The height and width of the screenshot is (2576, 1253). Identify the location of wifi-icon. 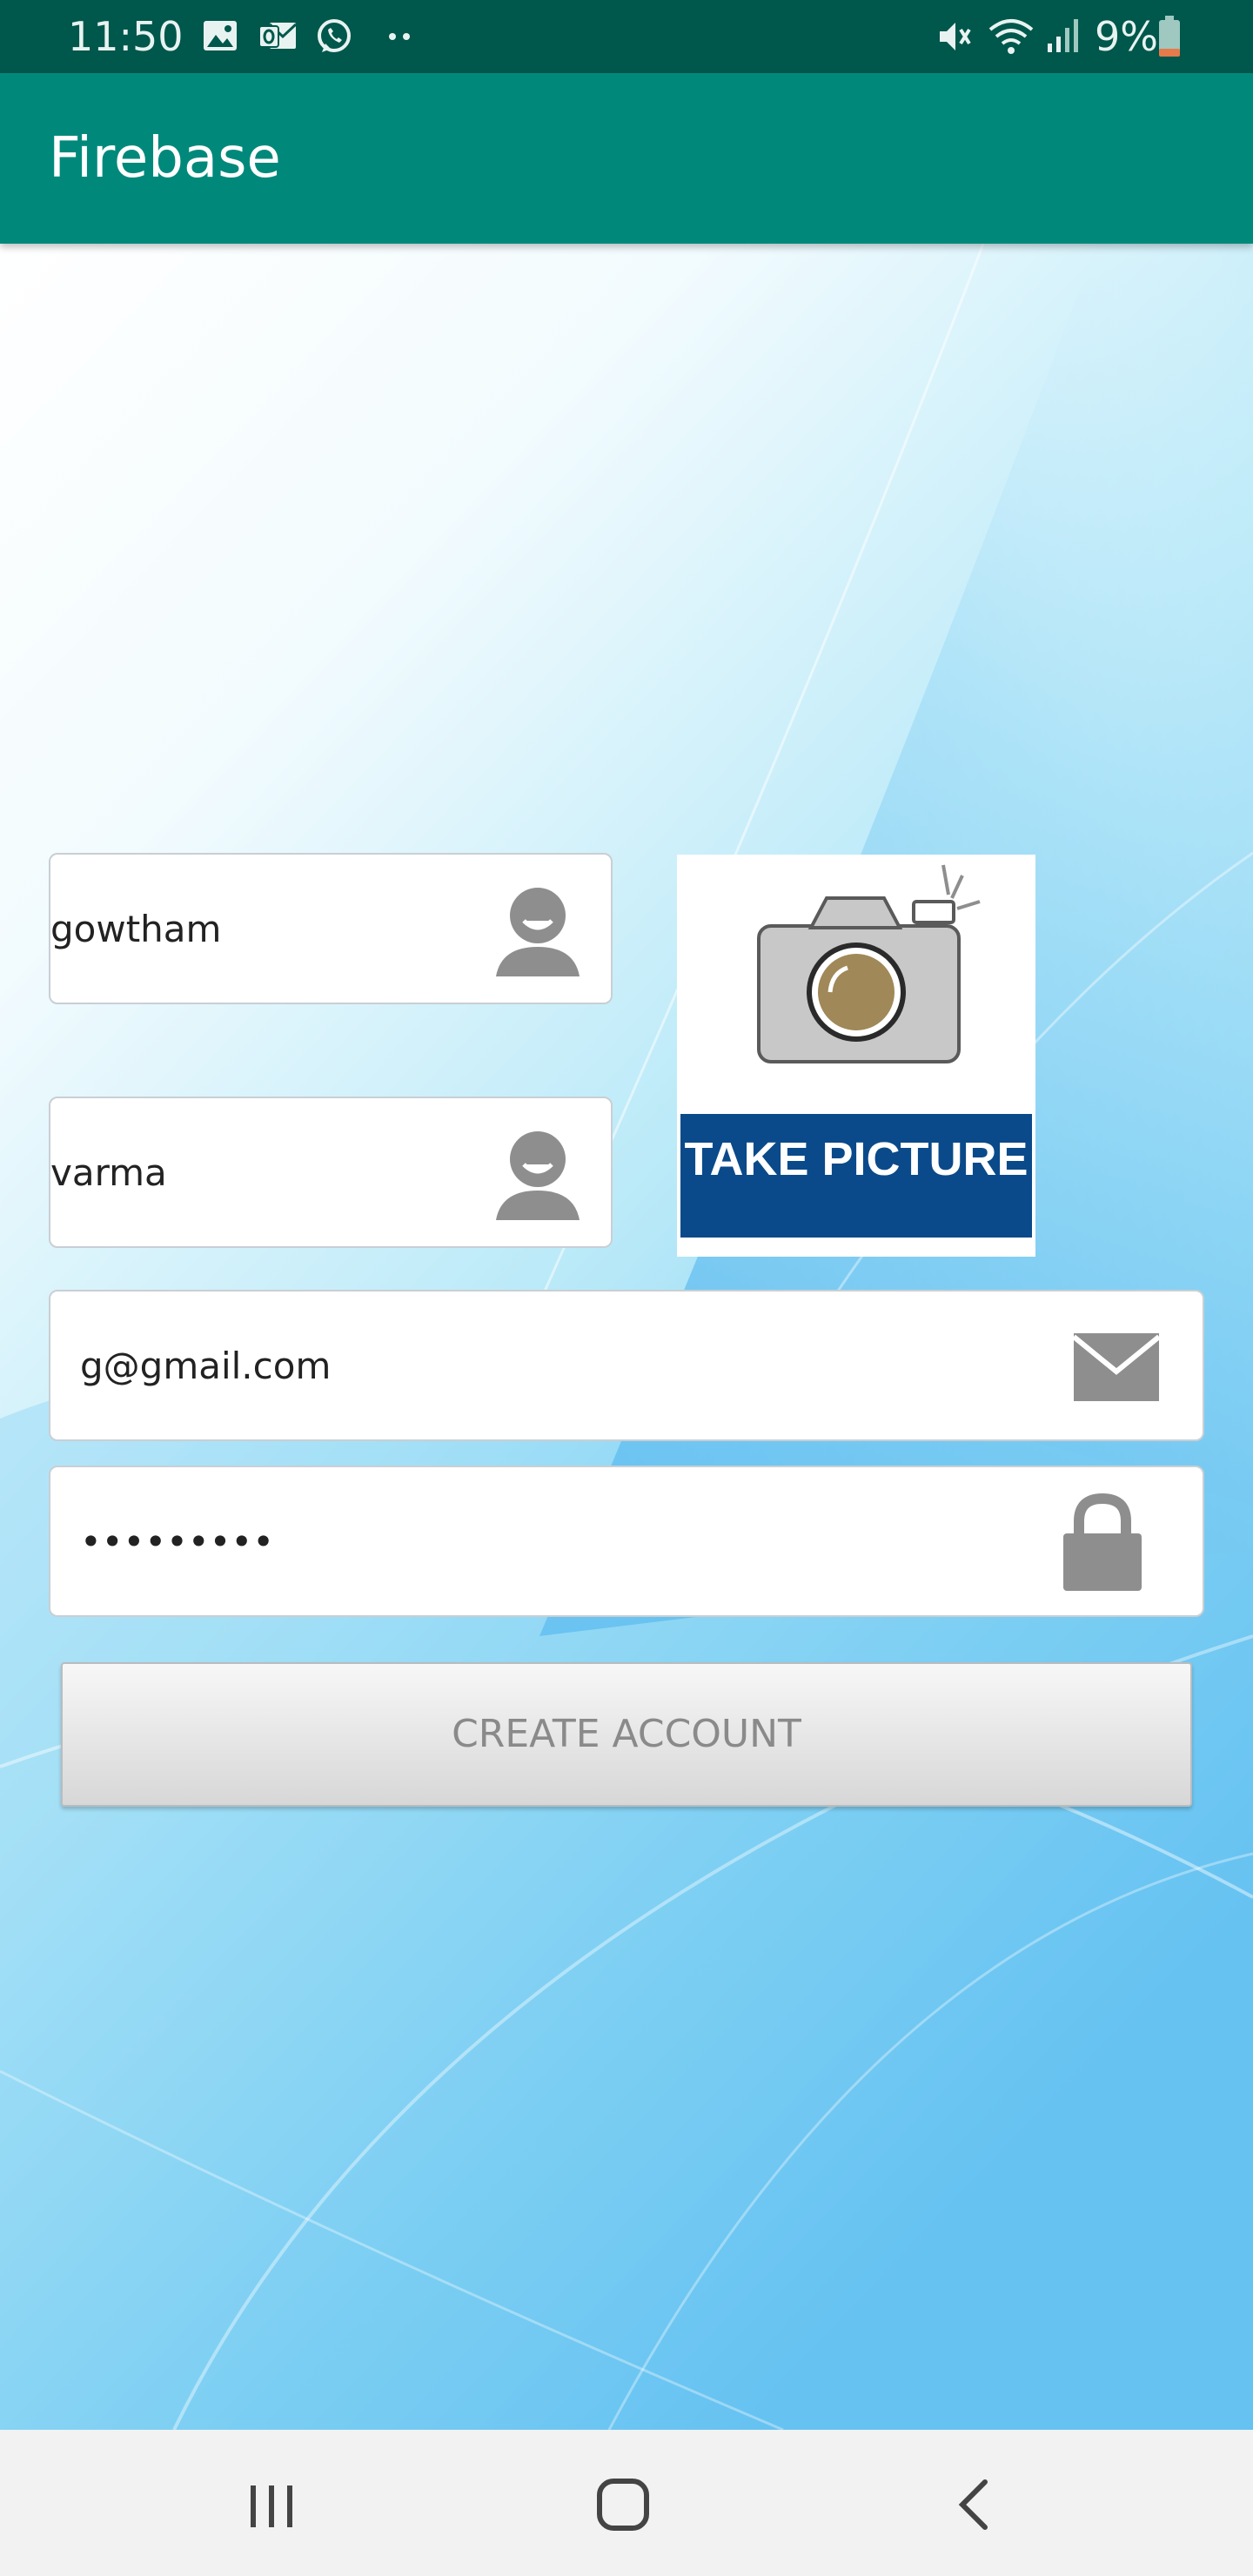
(1011, 37).